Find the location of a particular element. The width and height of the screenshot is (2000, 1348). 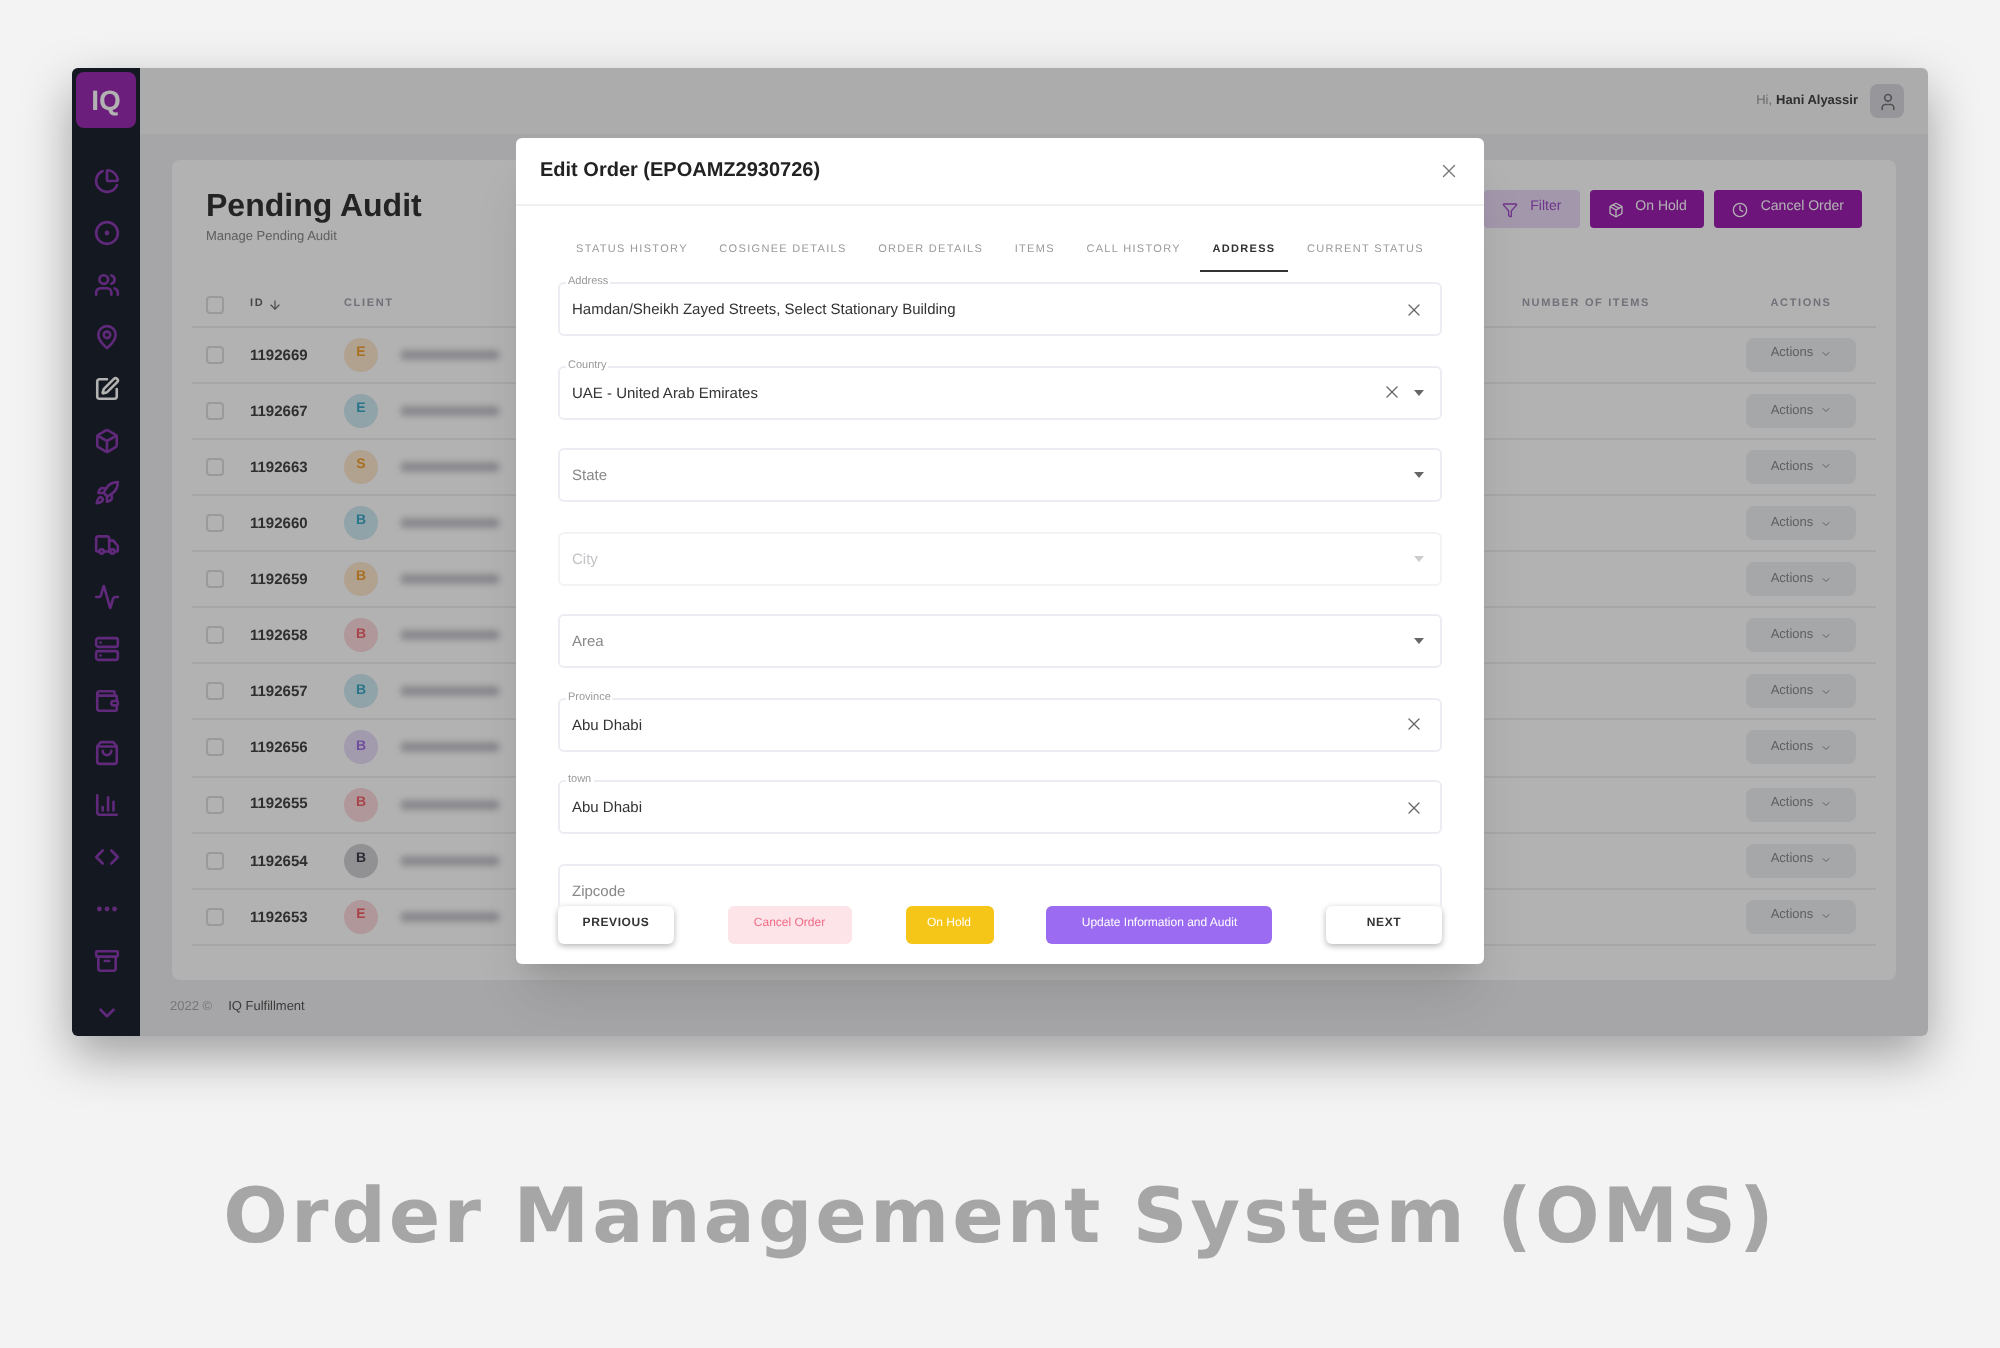

server-icon is located at coordinates (106, 649).